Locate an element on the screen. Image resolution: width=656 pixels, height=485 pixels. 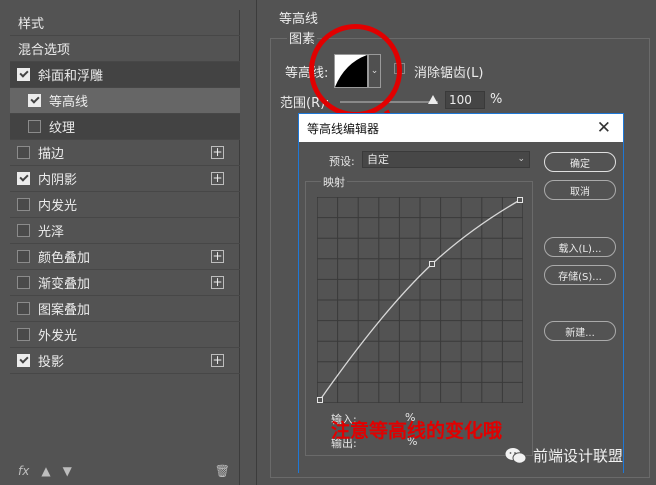
style-item-label: 内发光 is located at coordinates (58, 206).